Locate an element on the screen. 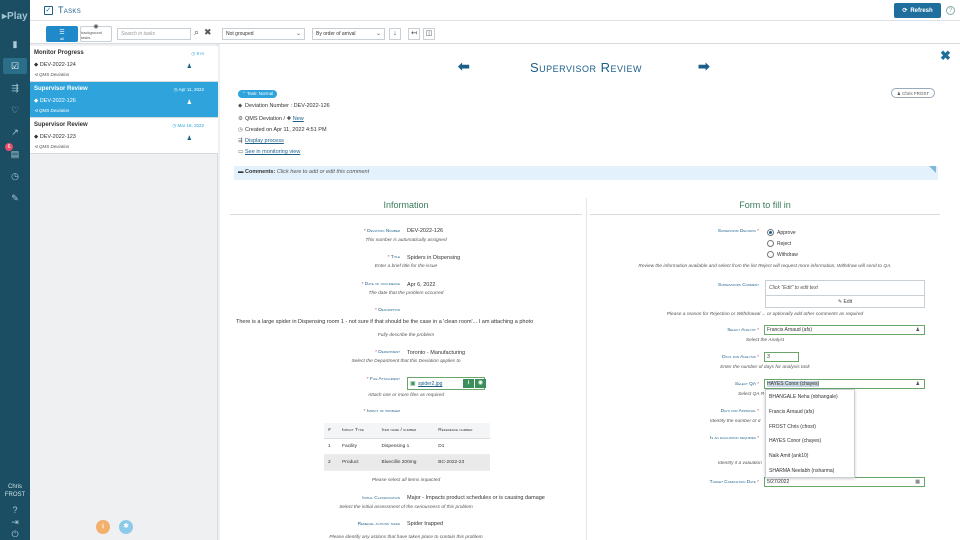  network-icon: ✱ is located at coordinates (126, 527).